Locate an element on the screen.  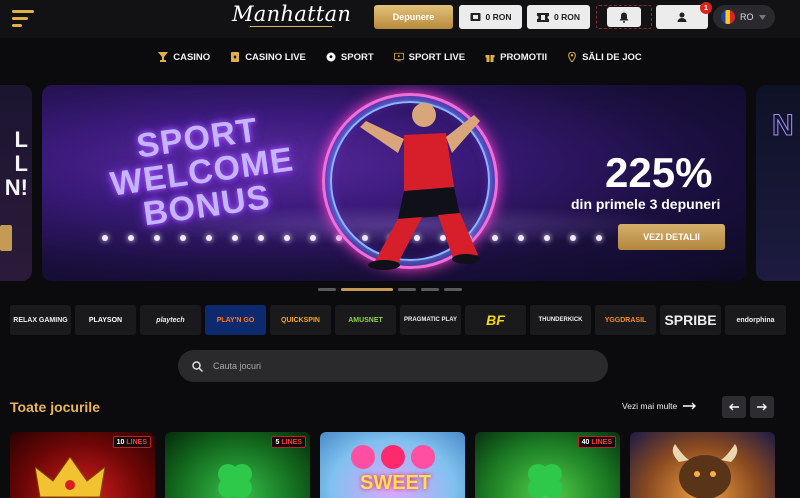
provider-pragmatic: PRAGMATIC PLAY is located at coordinates (430, 320).